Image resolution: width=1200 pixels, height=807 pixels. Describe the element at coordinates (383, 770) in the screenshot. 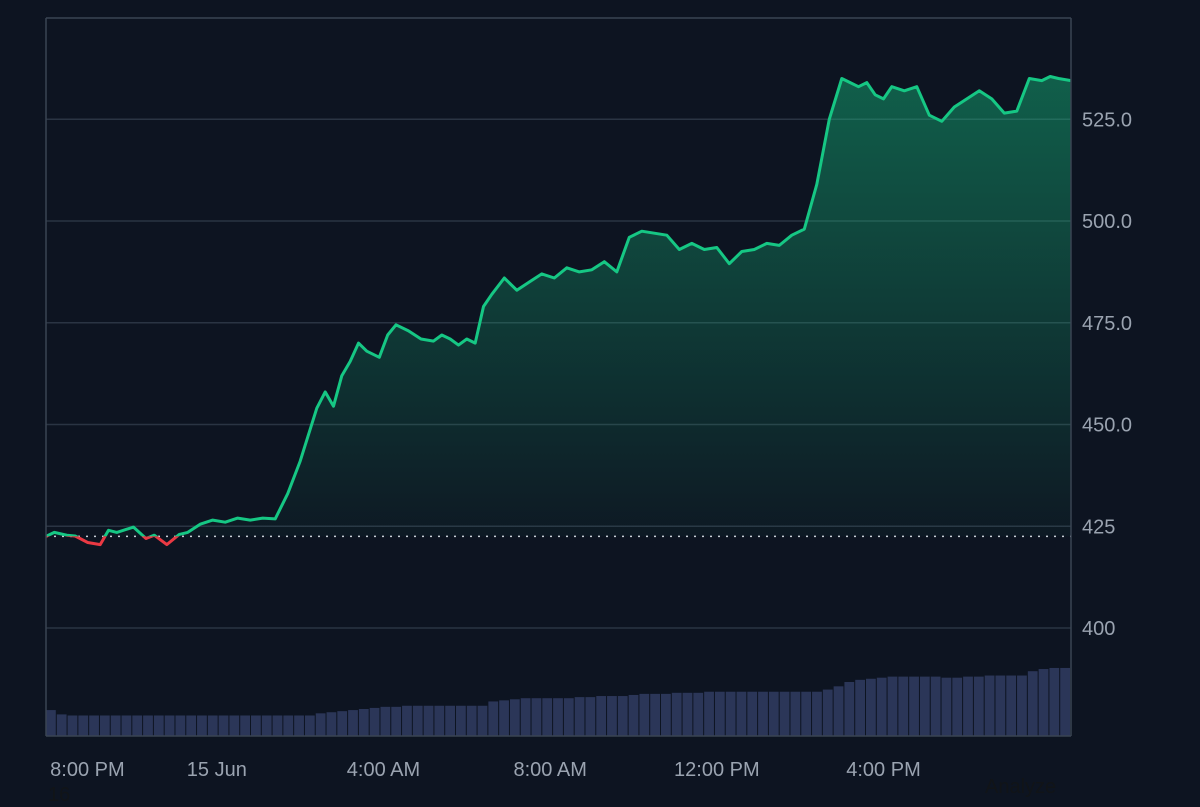

I see `x-tick-label: 4:00 AM` at that location.